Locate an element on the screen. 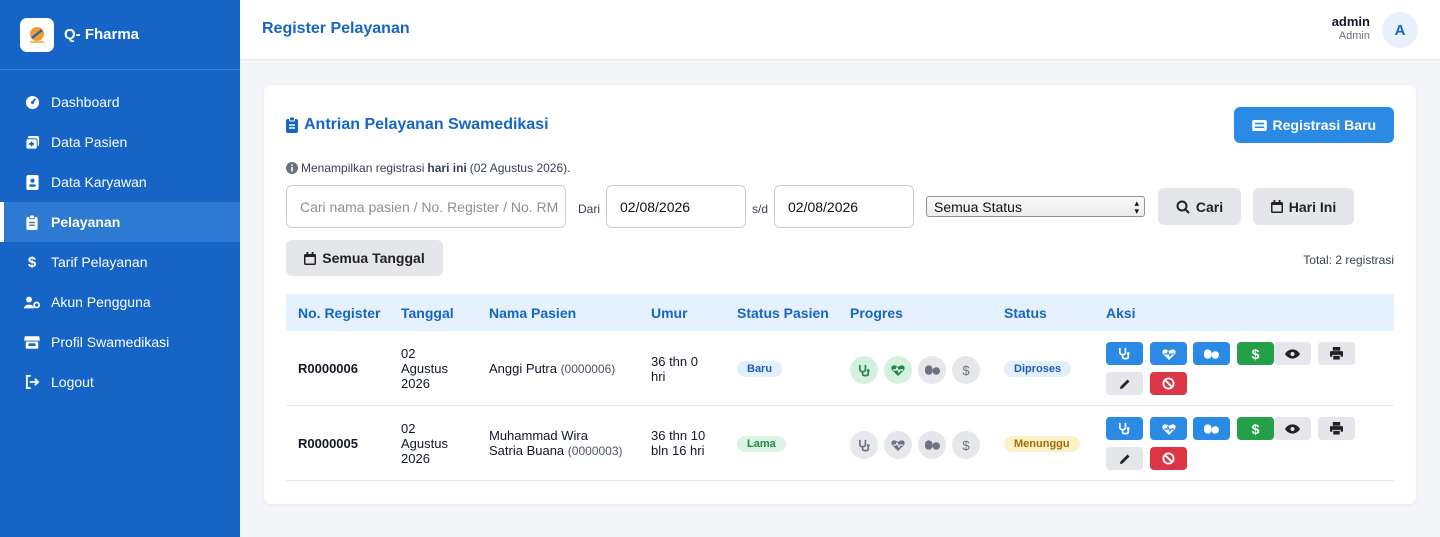 This screenshot has width=1440, height=537. sidebar-item-pelayanan: Pelayanan is located at coordinates (120, 222).